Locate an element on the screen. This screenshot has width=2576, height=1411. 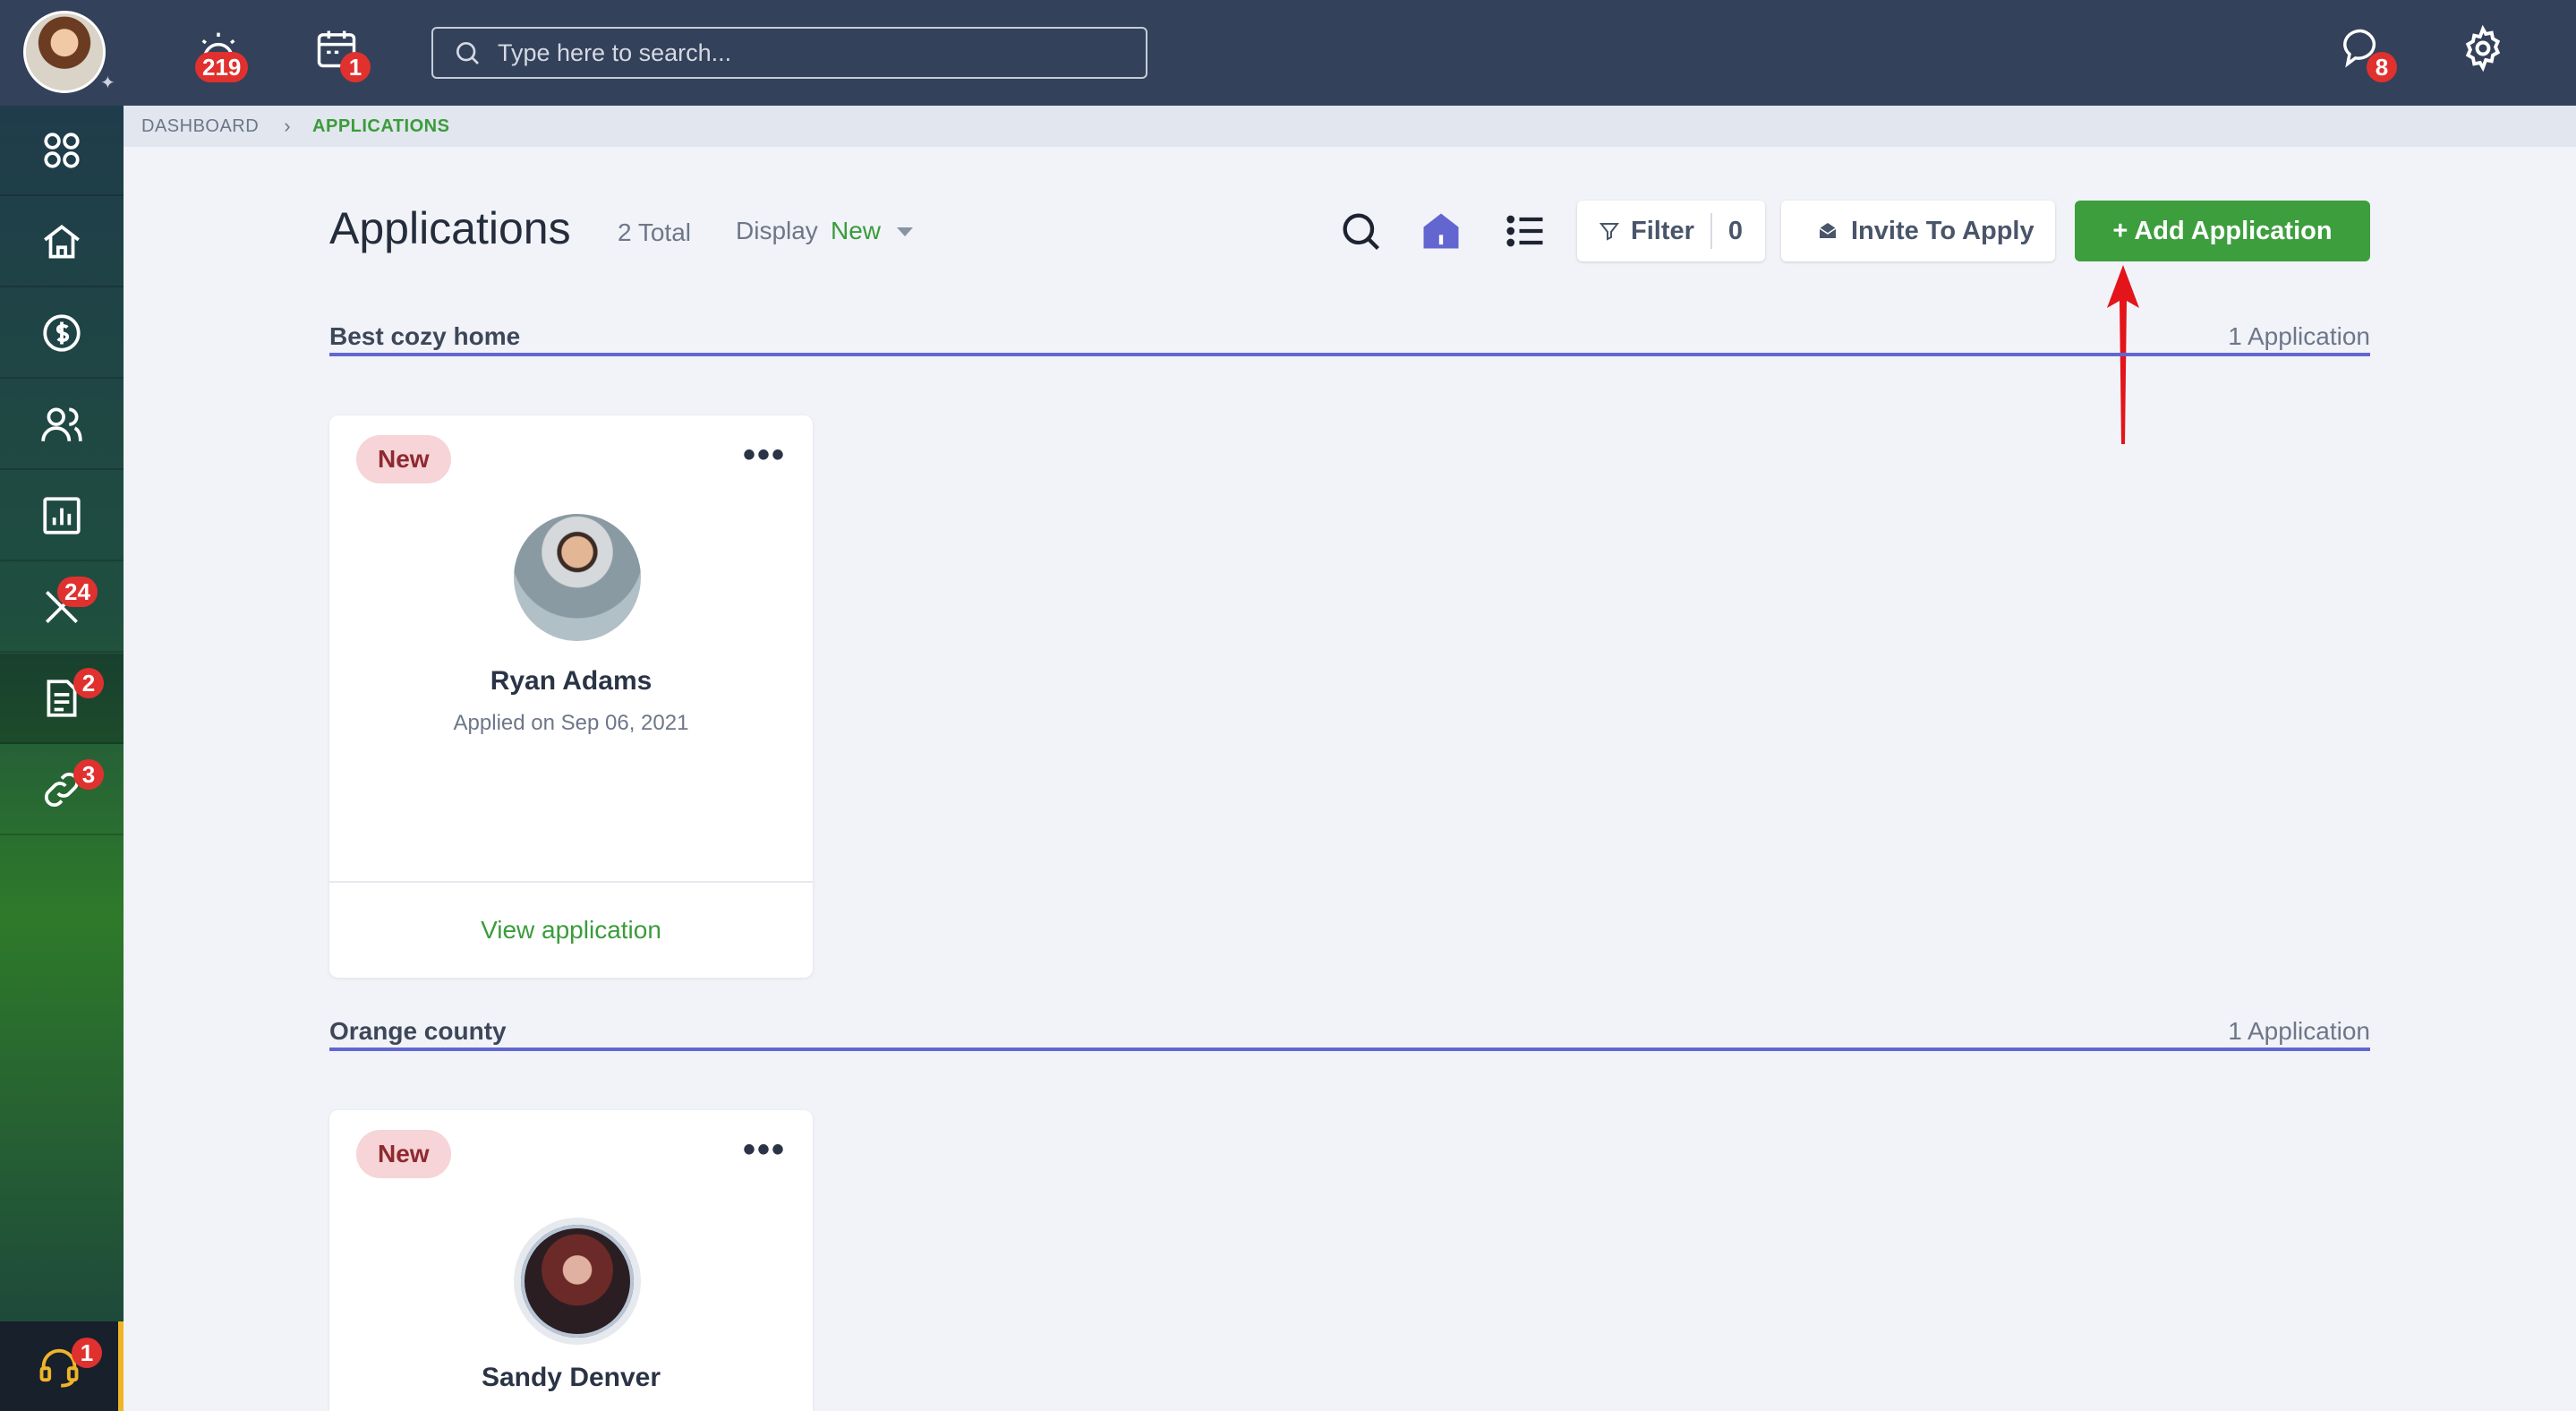
group-header: Orange county 1 Application is located at coordinates (1349, 1030).